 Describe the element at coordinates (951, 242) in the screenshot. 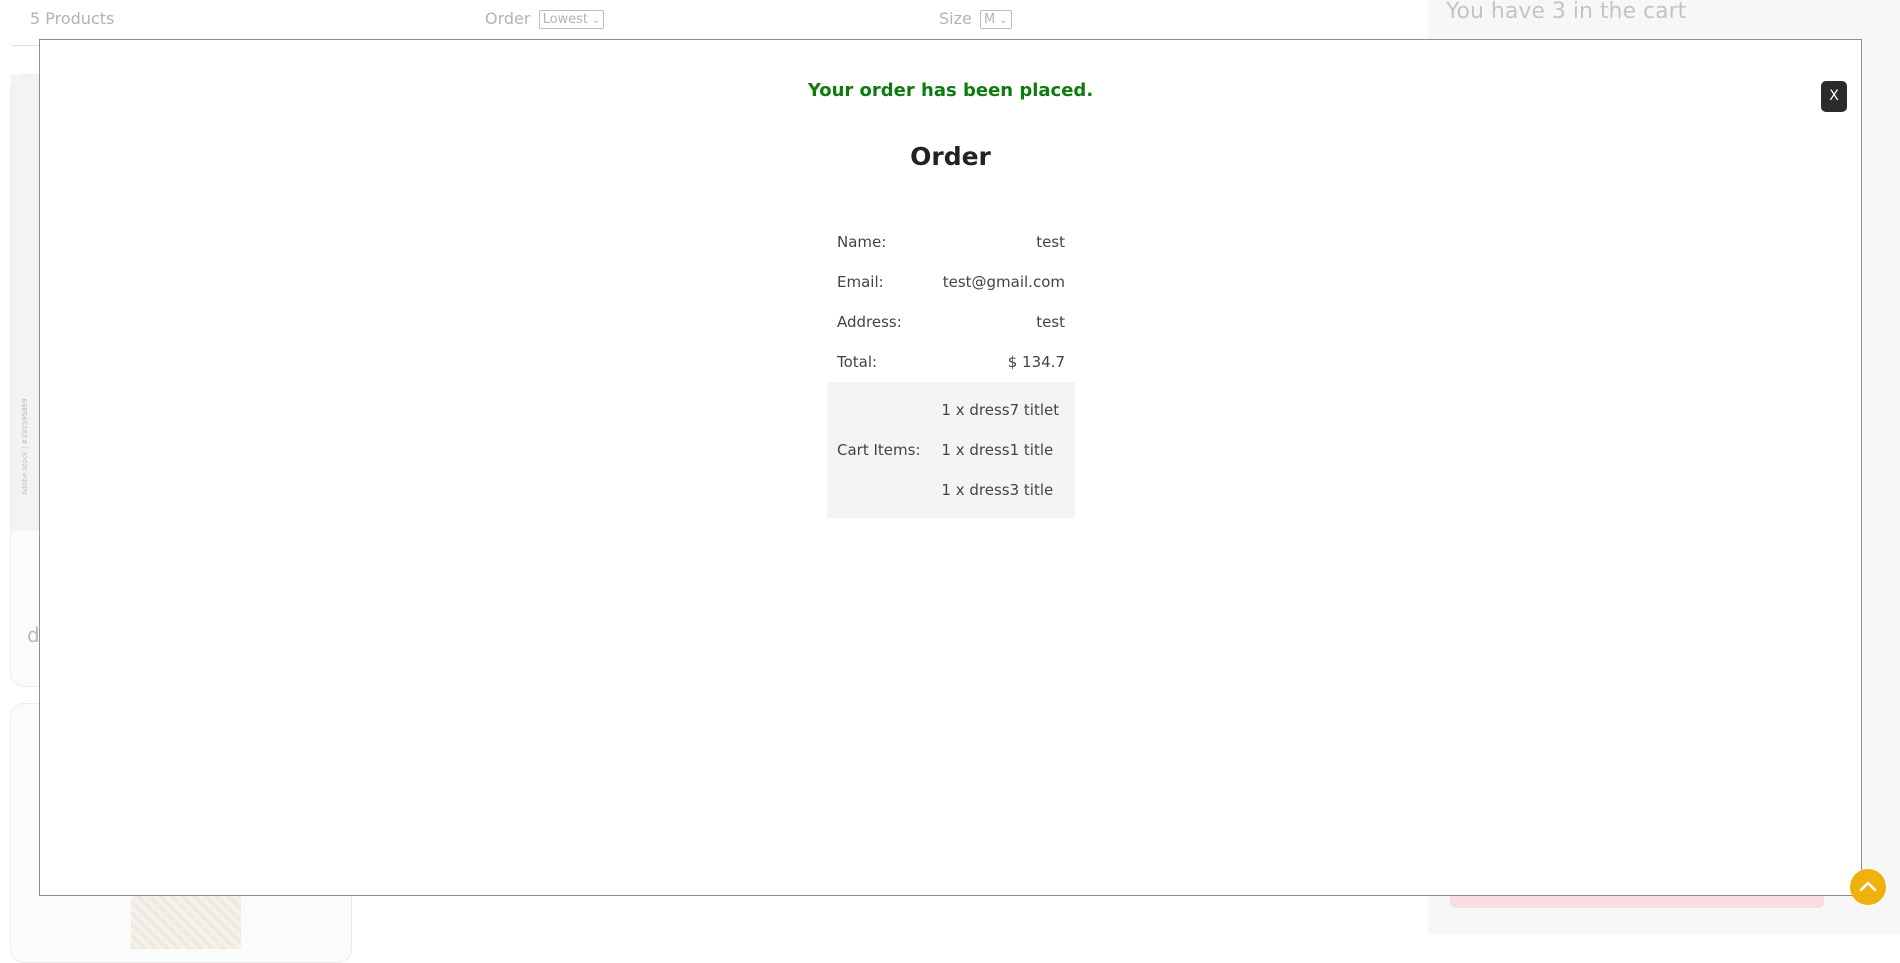

I see `detail-row-name: Name: test` at that location.